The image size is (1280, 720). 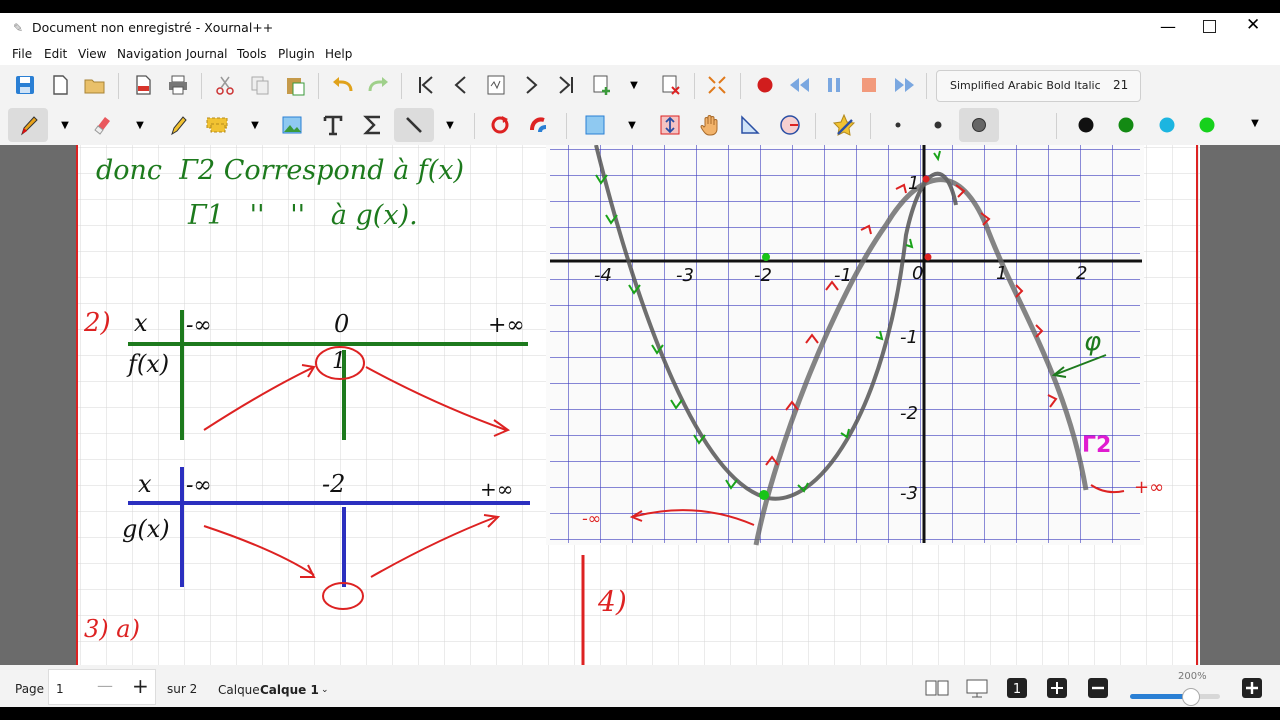 I want to click on grid-snap-icon, so click(x=540, y=125).